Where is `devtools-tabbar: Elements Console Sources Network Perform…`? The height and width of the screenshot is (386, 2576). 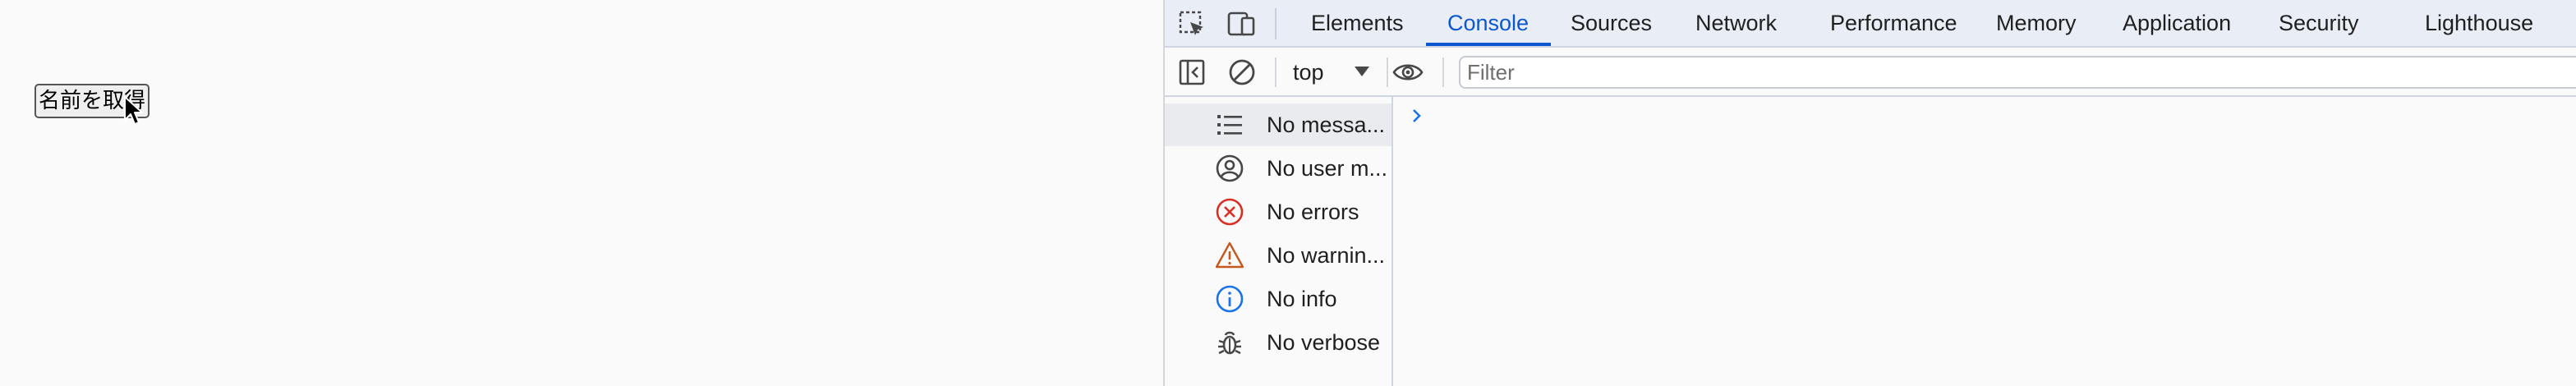
devtools-tabbar: Elements Console Sources Network Perform… is located at coordinates (1871, 24).